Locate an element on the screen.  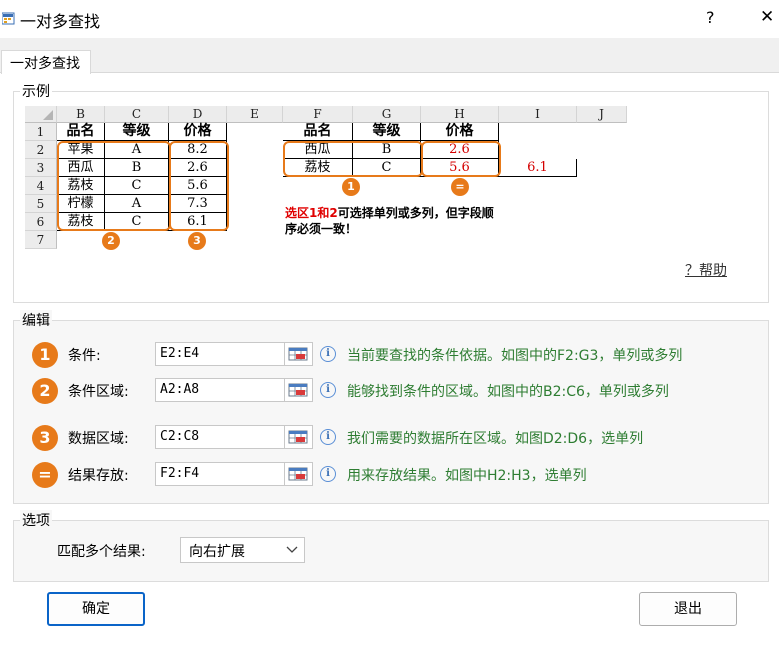
column-header: F is located at coordinates (318, 114).